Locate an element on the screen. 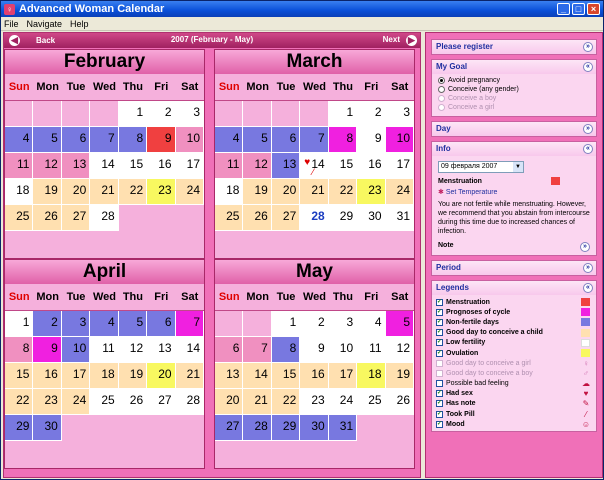 Image resolution: width=604 pixels, height=480 pixels. day-cell: 10 is located at coordinates (189, 140).